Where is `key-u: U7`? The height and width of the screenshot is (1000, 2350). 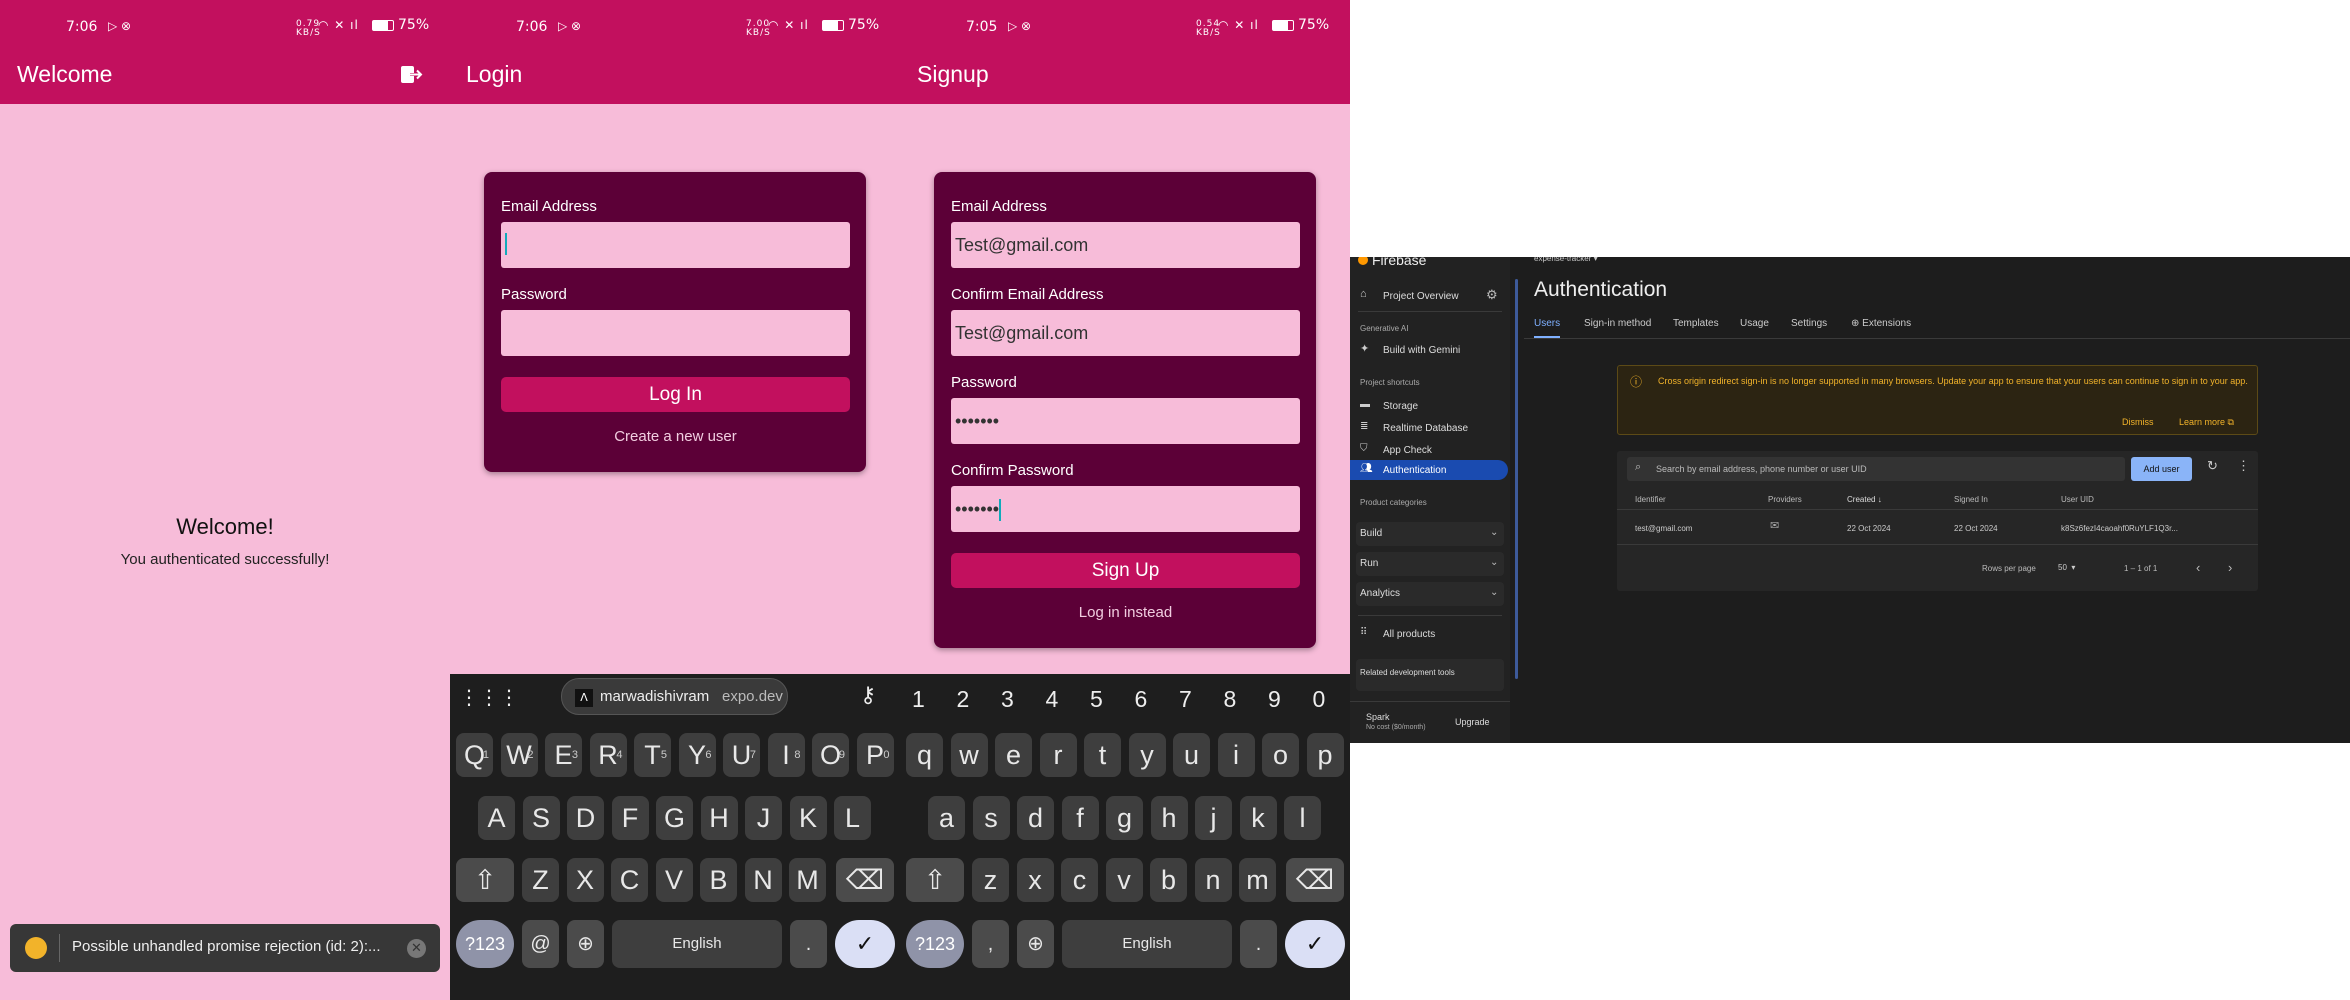 key-u: U7 is located at coordinates (741, 755).